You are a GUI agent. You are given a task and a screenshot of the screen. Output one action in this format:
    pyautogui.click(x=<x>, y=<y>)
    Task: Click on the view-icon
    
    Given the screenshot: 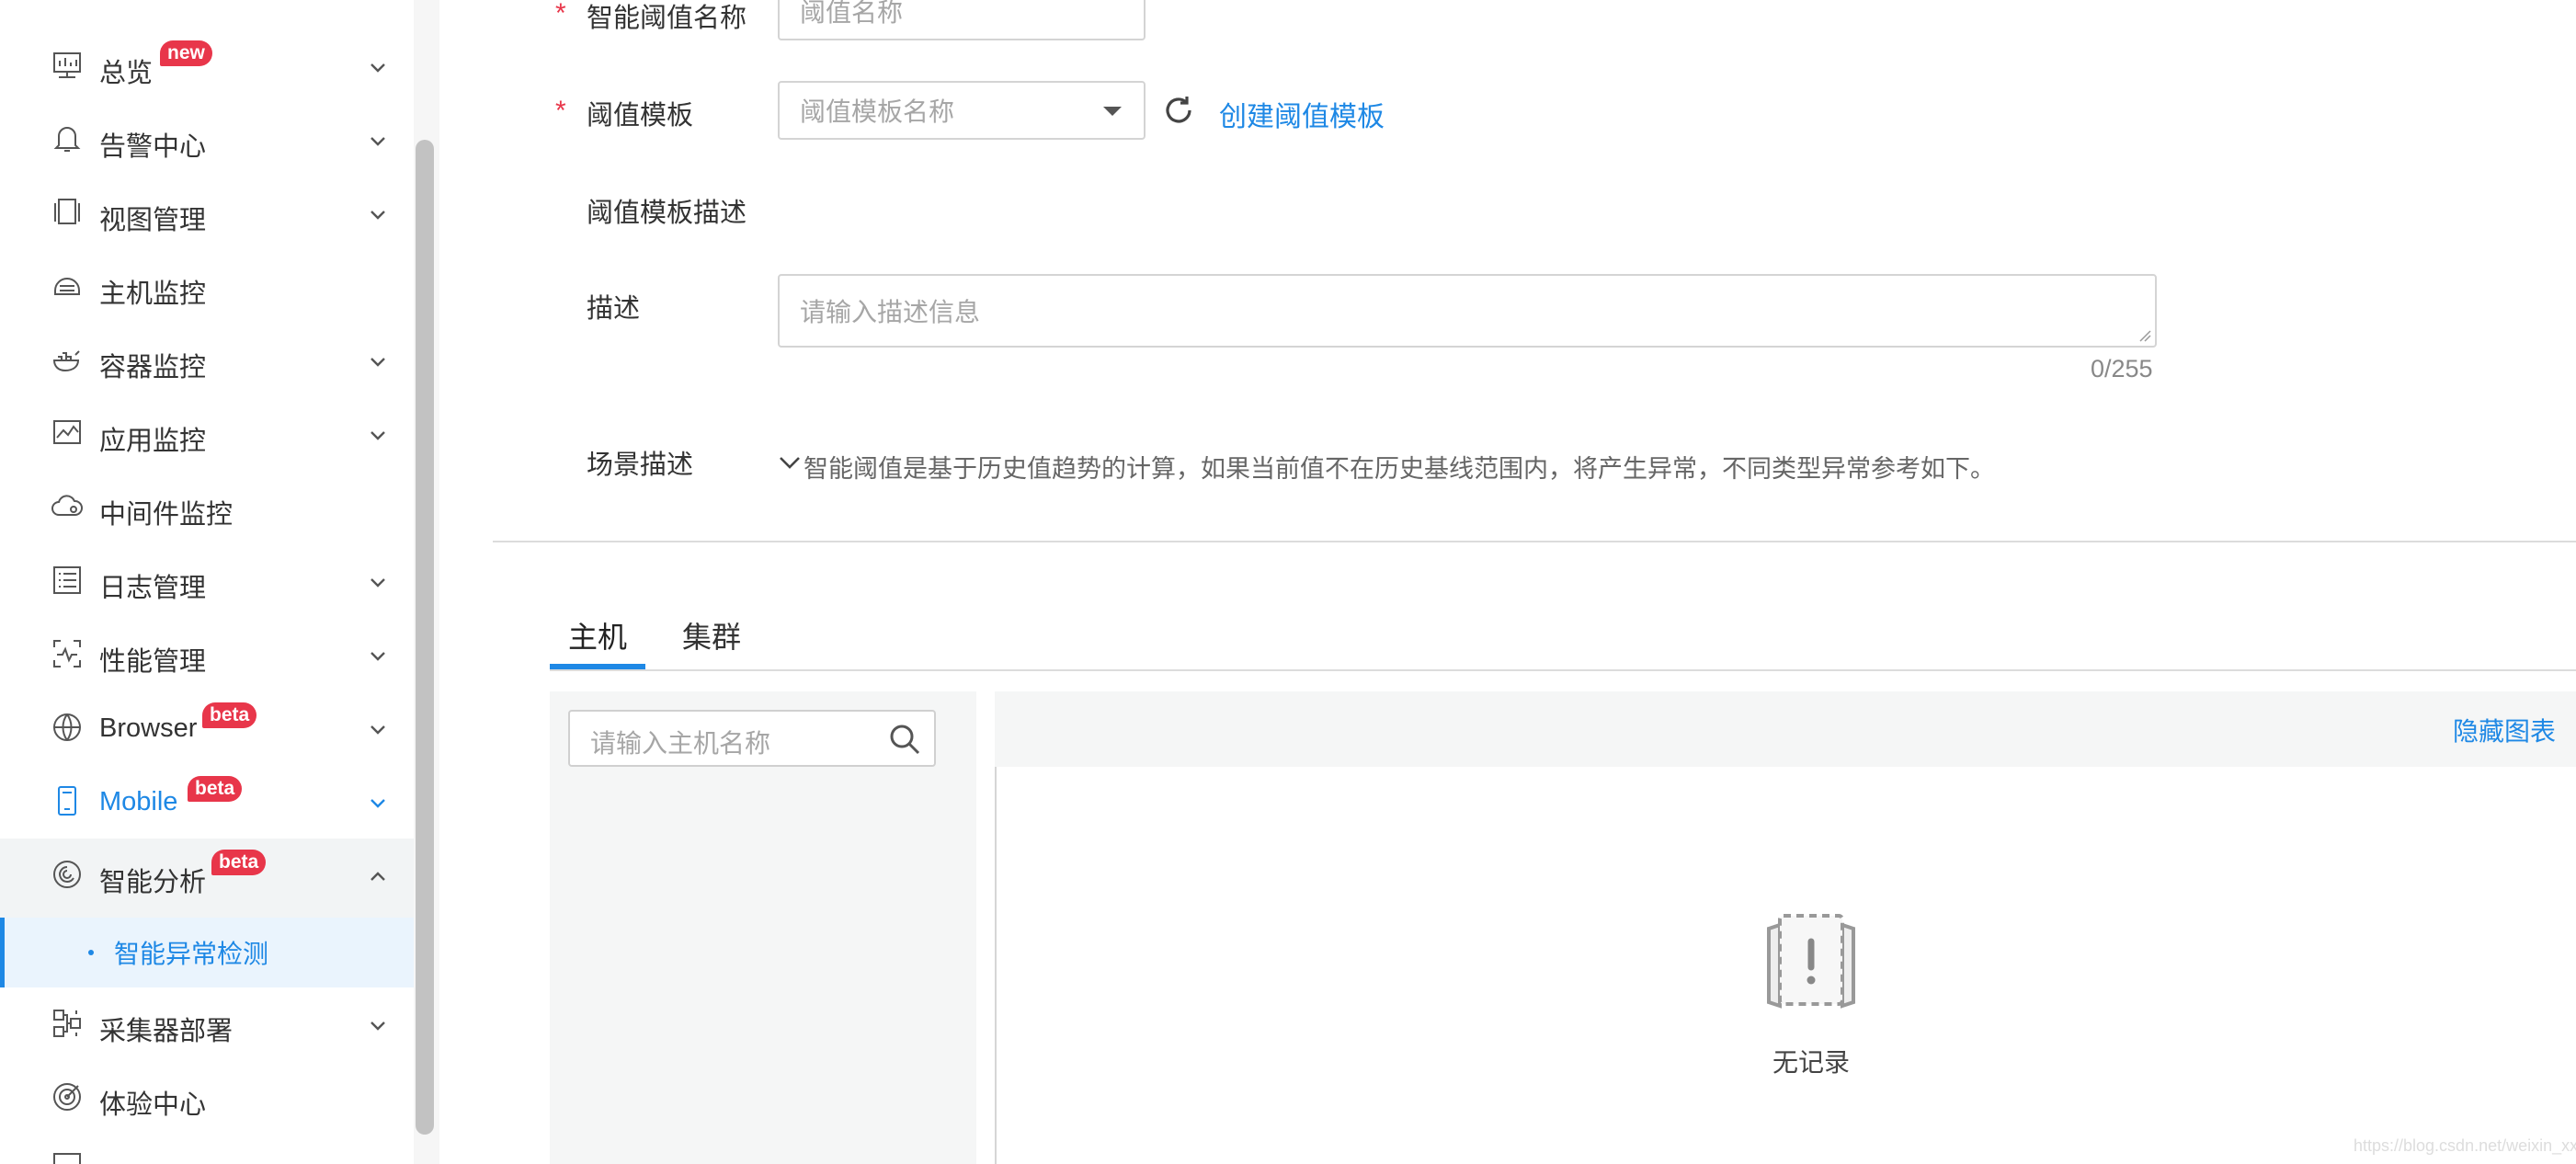 What is the action you would take?
    pyautogui.click(x=67, y=212)
    